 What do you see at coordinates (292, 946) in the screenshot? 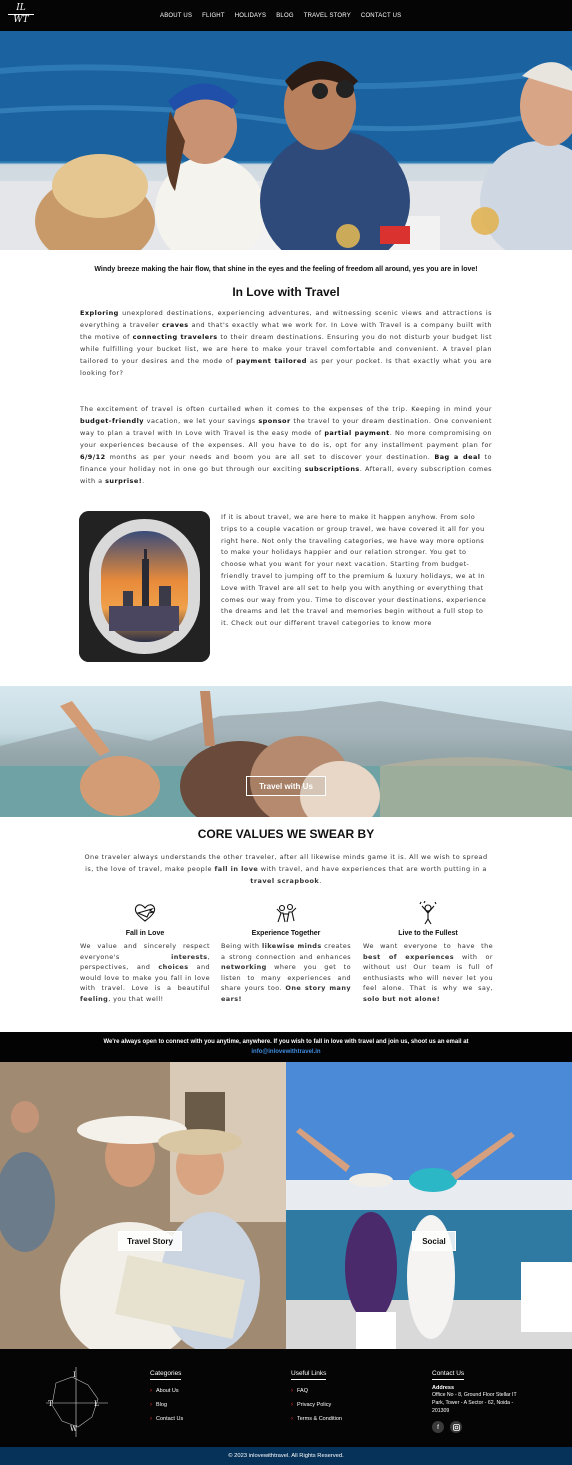
I see `emphasis-text: likewise minds` at bounding box center [292, 946].